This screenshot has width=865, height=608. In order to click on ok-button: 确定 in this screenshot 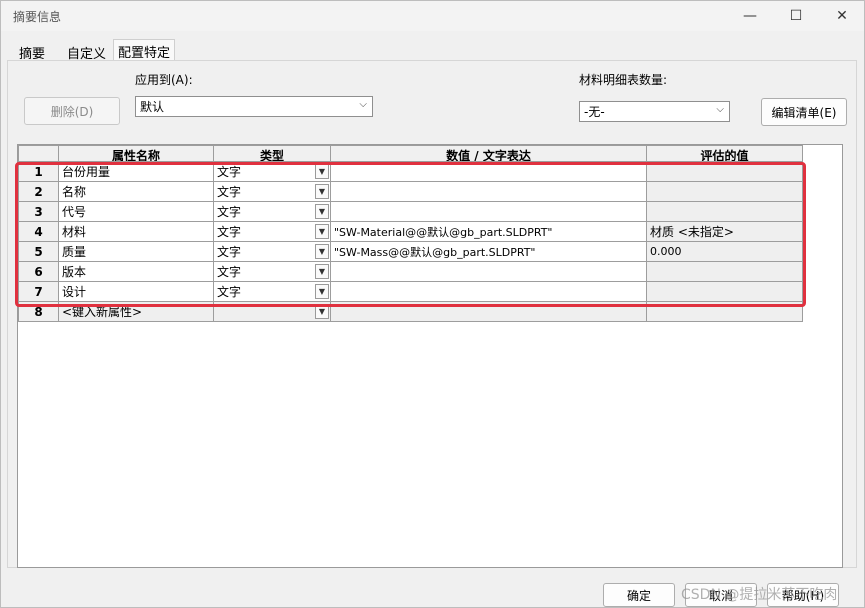, I will do `click(639, 595)`.